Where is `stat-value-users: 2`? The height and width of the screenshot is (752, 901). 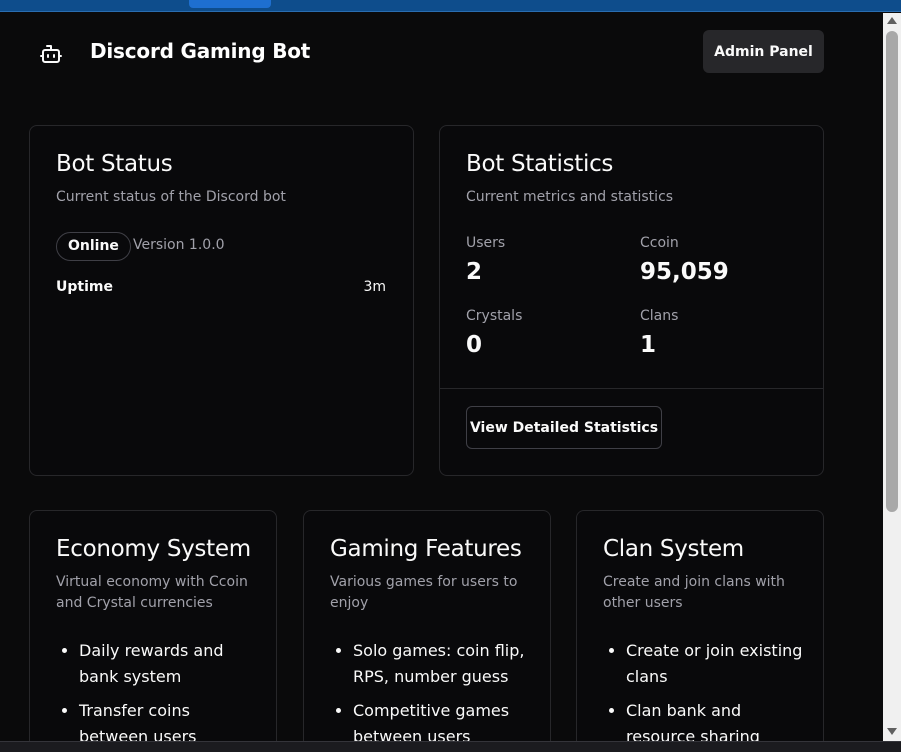 stat-value-users: 2 is located at coordinates (474, 272).